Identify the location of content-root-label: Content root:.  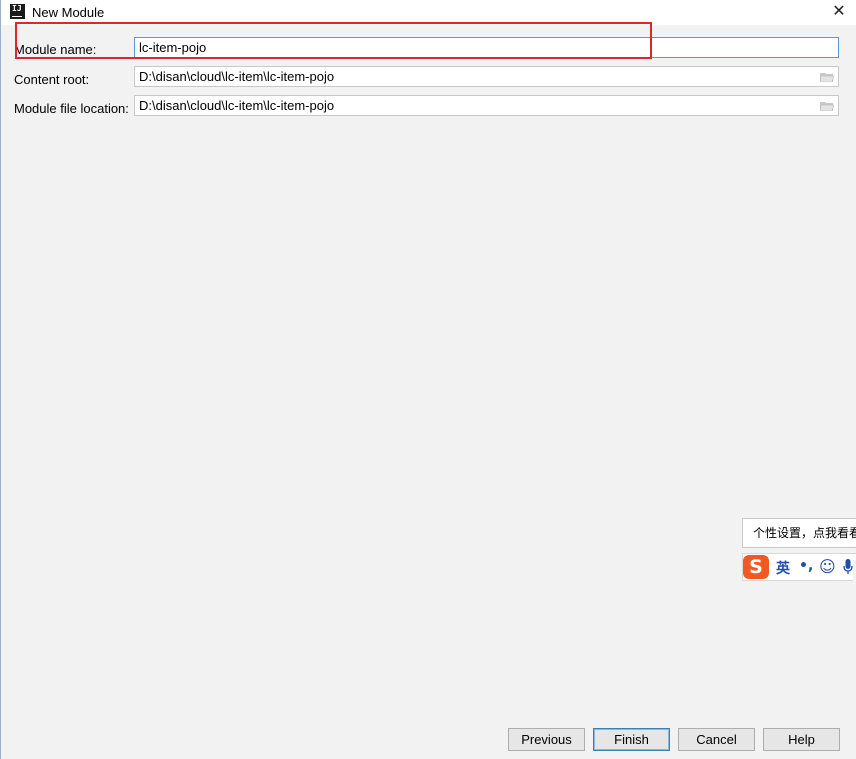
(52, 79).